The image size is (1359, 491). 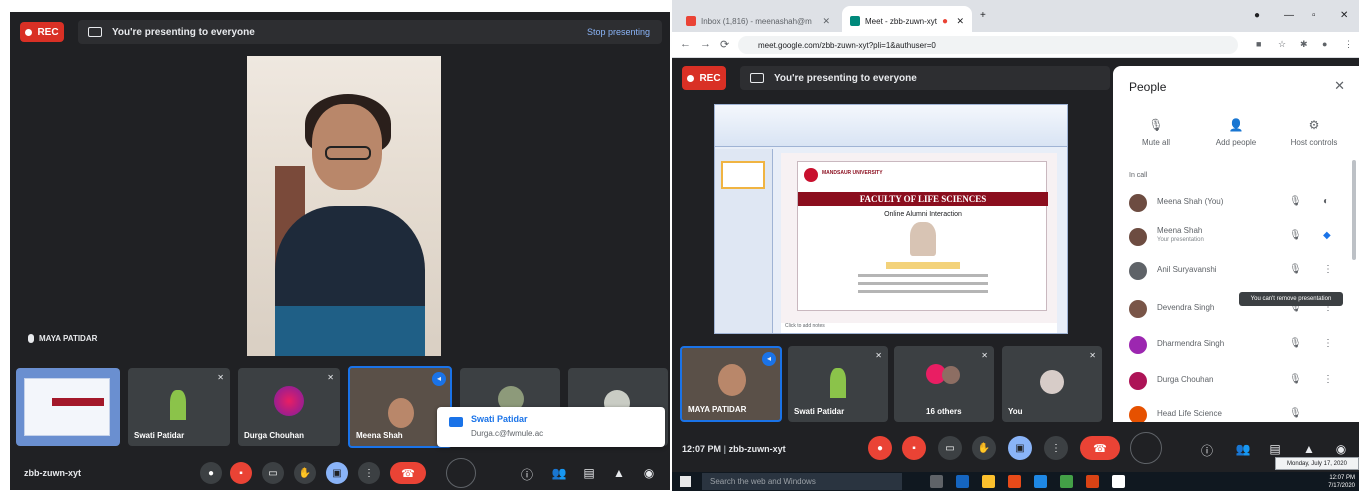 What do you see at coordinates (211, 473) in the screenshot?
I see `mic-button: ●` at bounding box center [211, 473].